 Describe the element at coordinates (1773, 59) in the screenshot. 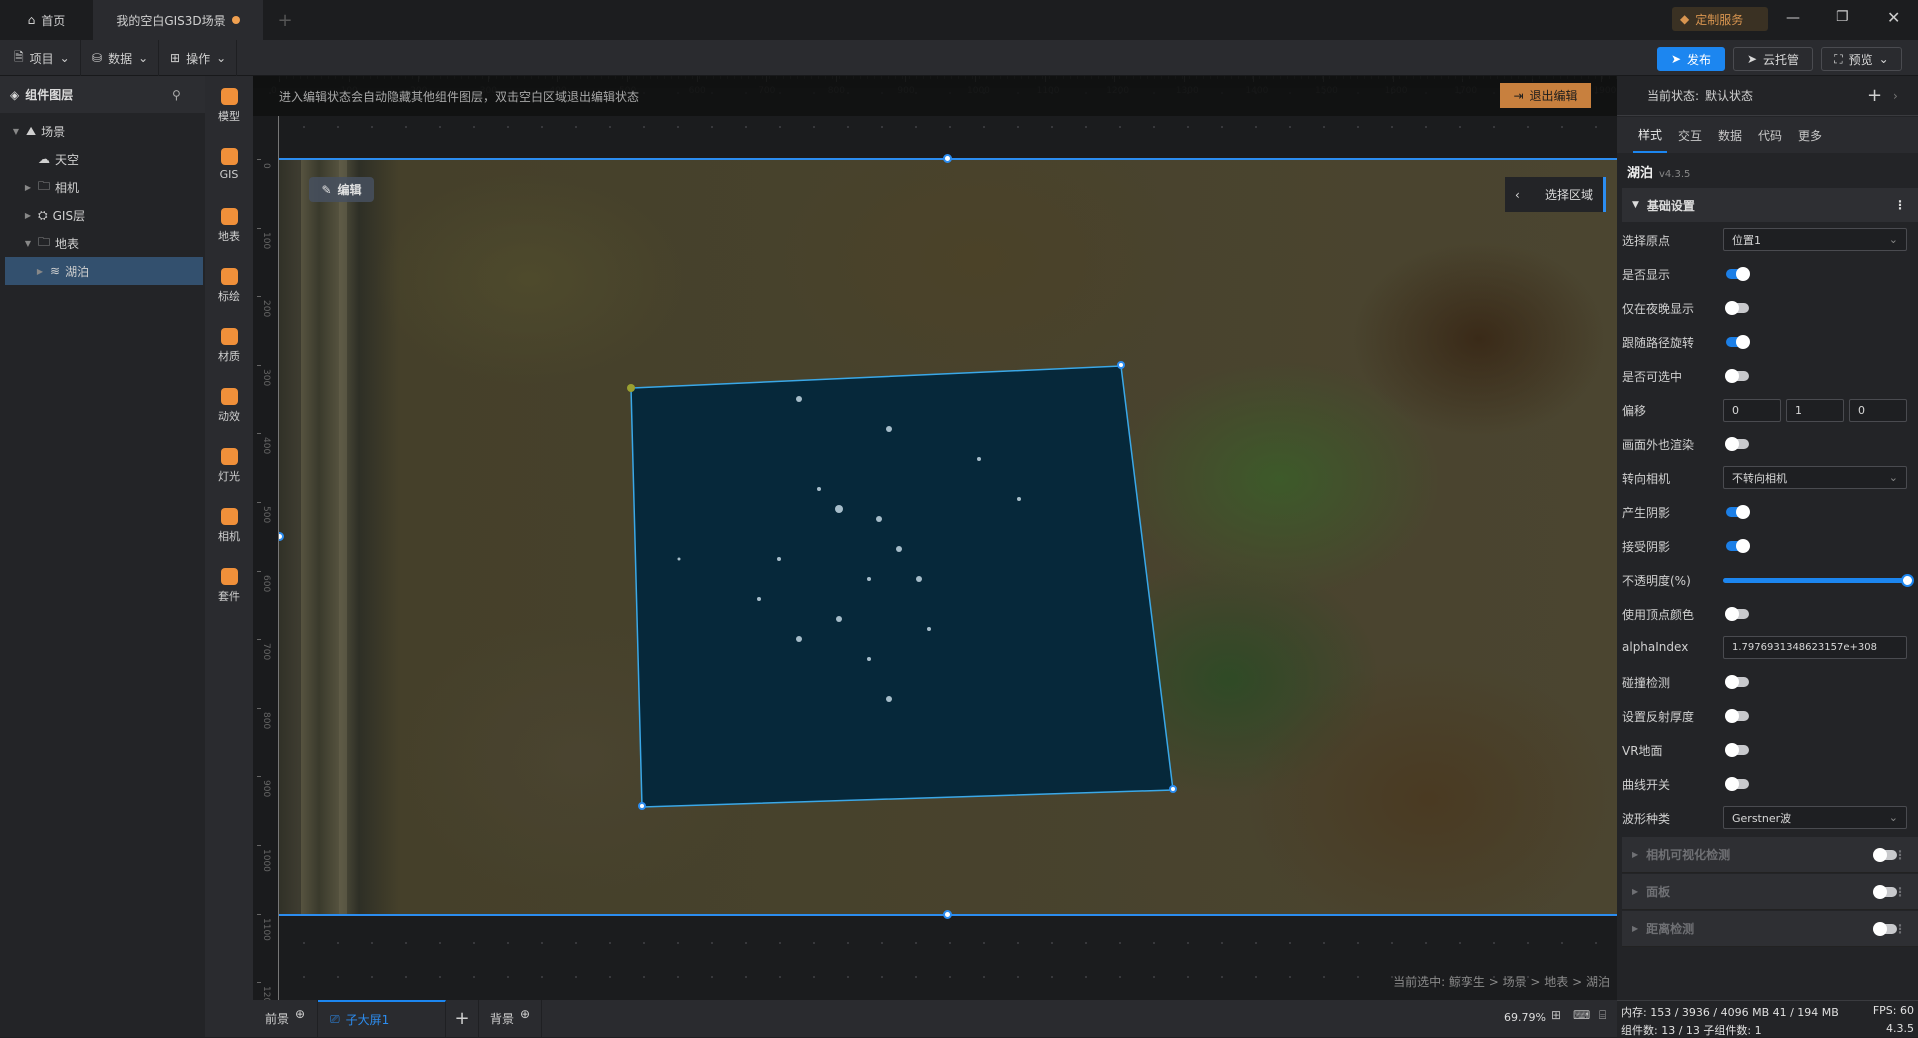

I see `cloud-host-button: ➤ 云托管` at that location.